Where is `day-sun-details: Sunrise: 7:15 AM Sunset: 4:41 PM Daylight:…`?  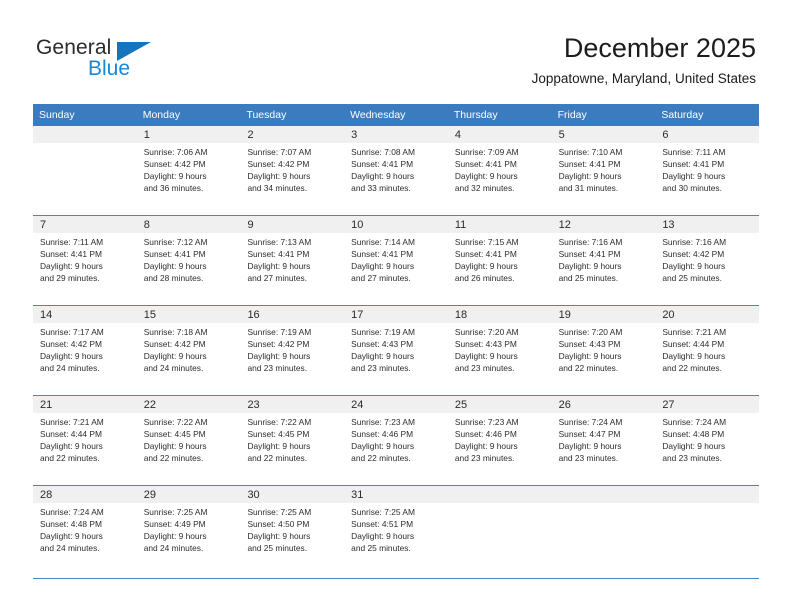 day-sun-details: Sunrise: 7:15 AM Sunset: 4:41 PM Daylight:… is located at coordinates (500, 259).